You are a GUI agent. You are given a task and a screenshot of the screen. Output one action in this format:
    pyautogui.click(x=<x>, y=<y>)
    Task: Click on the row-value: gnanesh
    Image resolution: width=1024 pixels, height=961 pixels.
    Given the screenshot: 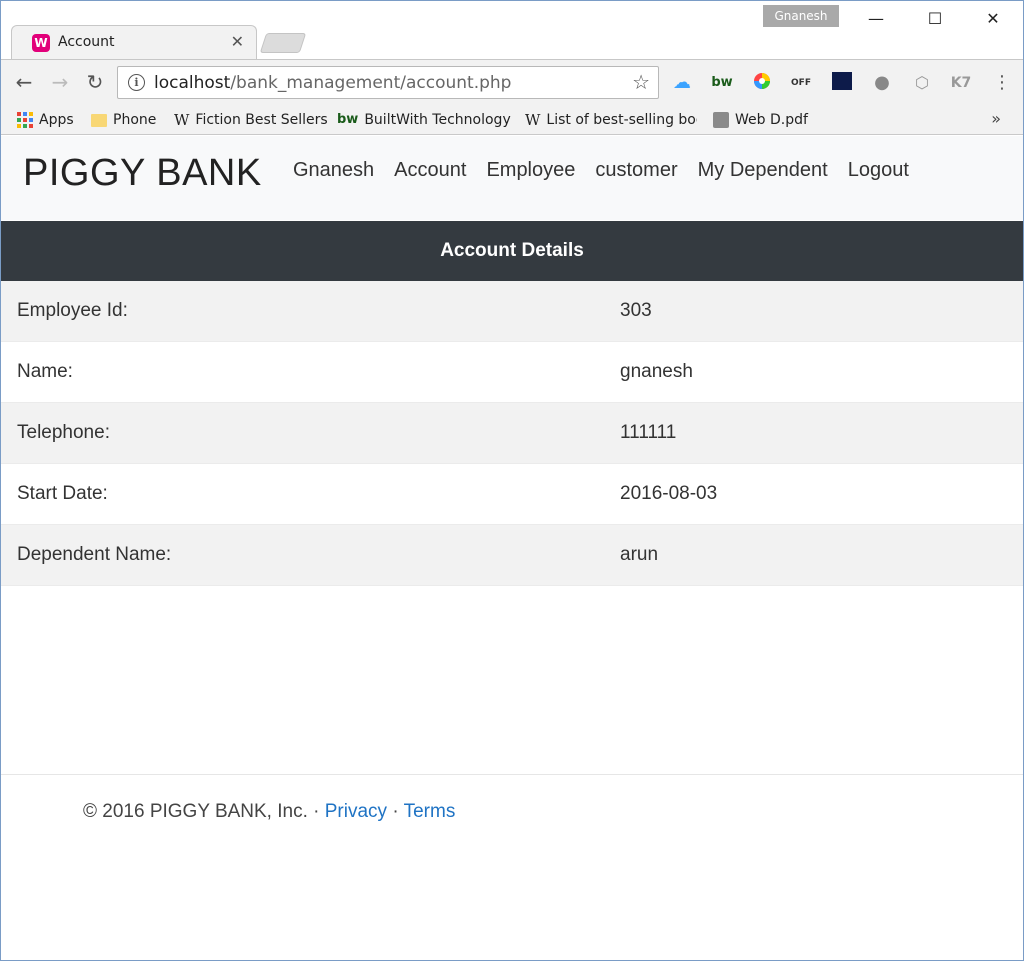 What is the action you would take?
    pyautogui.click(x=656, y=371)
    